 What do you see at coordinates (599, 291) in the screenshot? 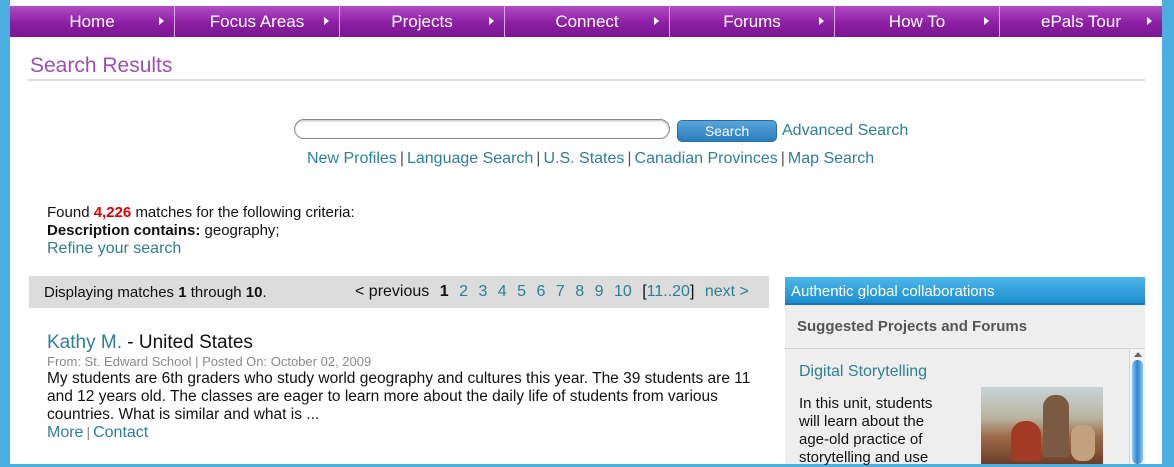
I see `page-link: 9` at bounding box center [599, 291].